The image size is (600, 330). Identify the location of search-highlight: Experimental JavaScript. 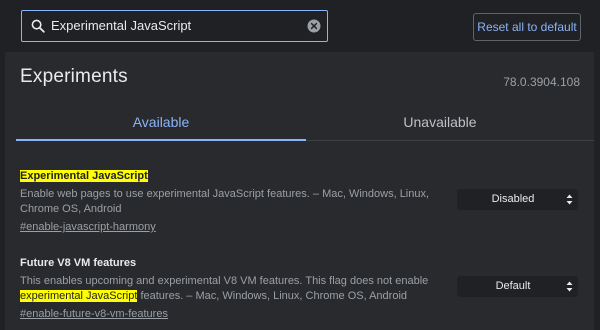
(84, 176).